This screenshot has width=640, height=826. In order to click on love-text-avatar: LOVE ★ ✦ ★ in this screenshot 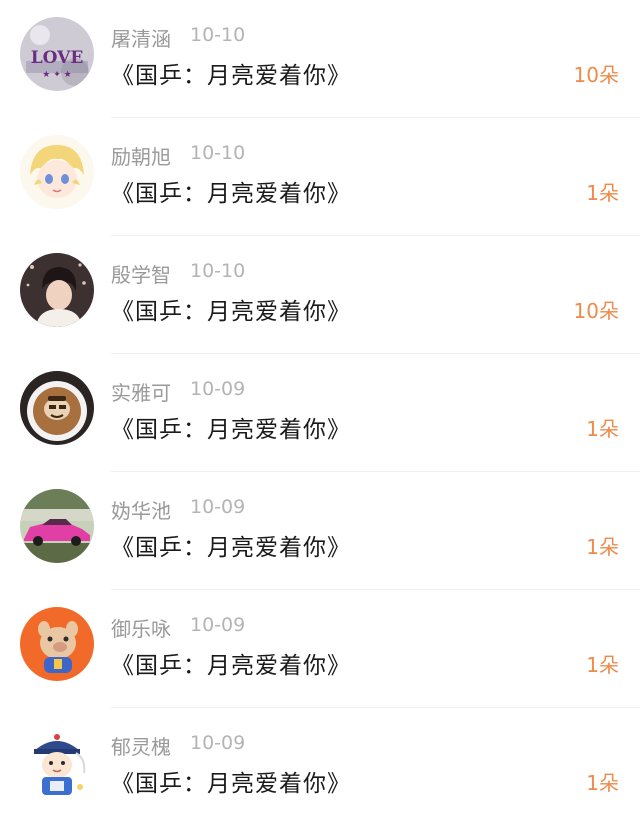, I will do `click(57, 54)`.